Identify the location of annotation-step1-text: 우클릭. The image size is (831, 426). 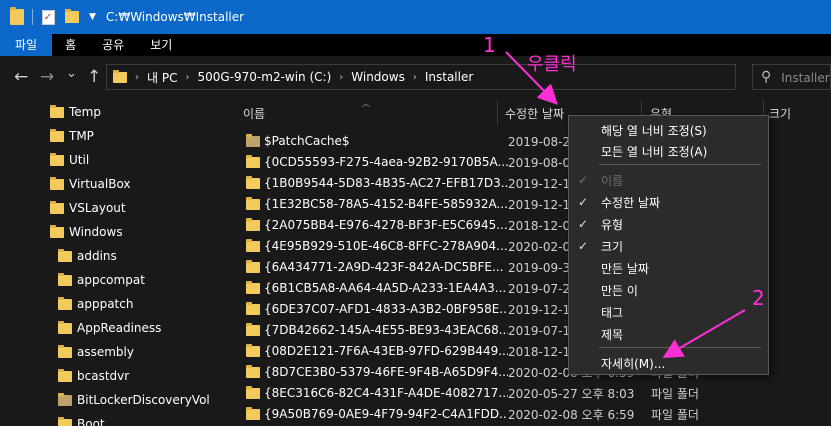
(552, 64).